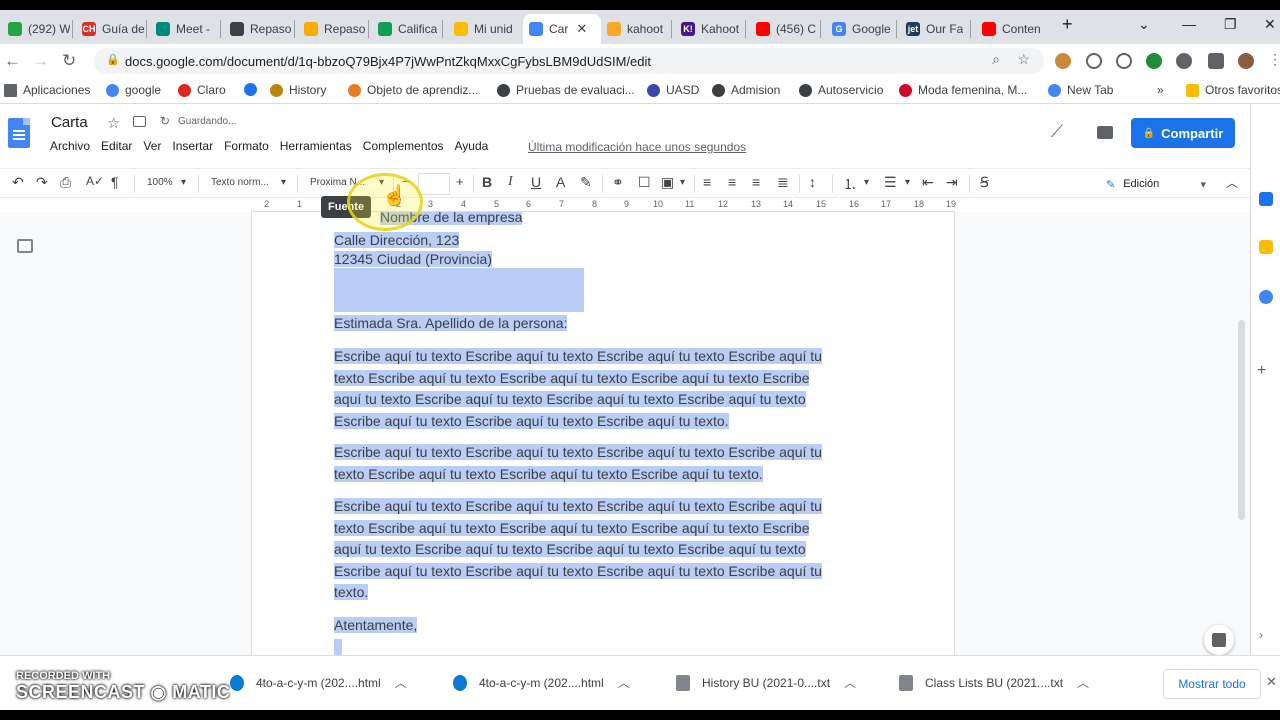  What do you see at coordinates (65, 182) in the screenshot?
I see `print-icon: ⎙` at bounding box center [65, 182].